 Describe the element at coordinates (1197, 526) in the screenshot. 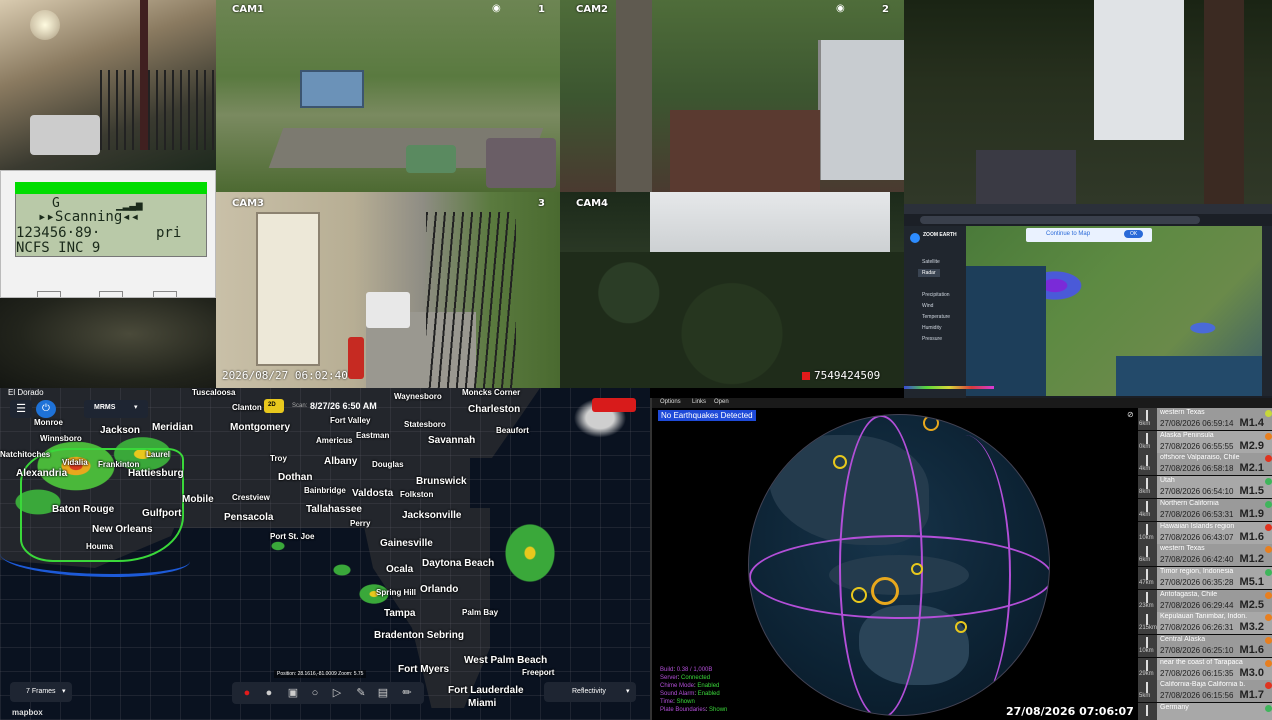

I see `eq-location: Hawaiian Islands region` at that location.